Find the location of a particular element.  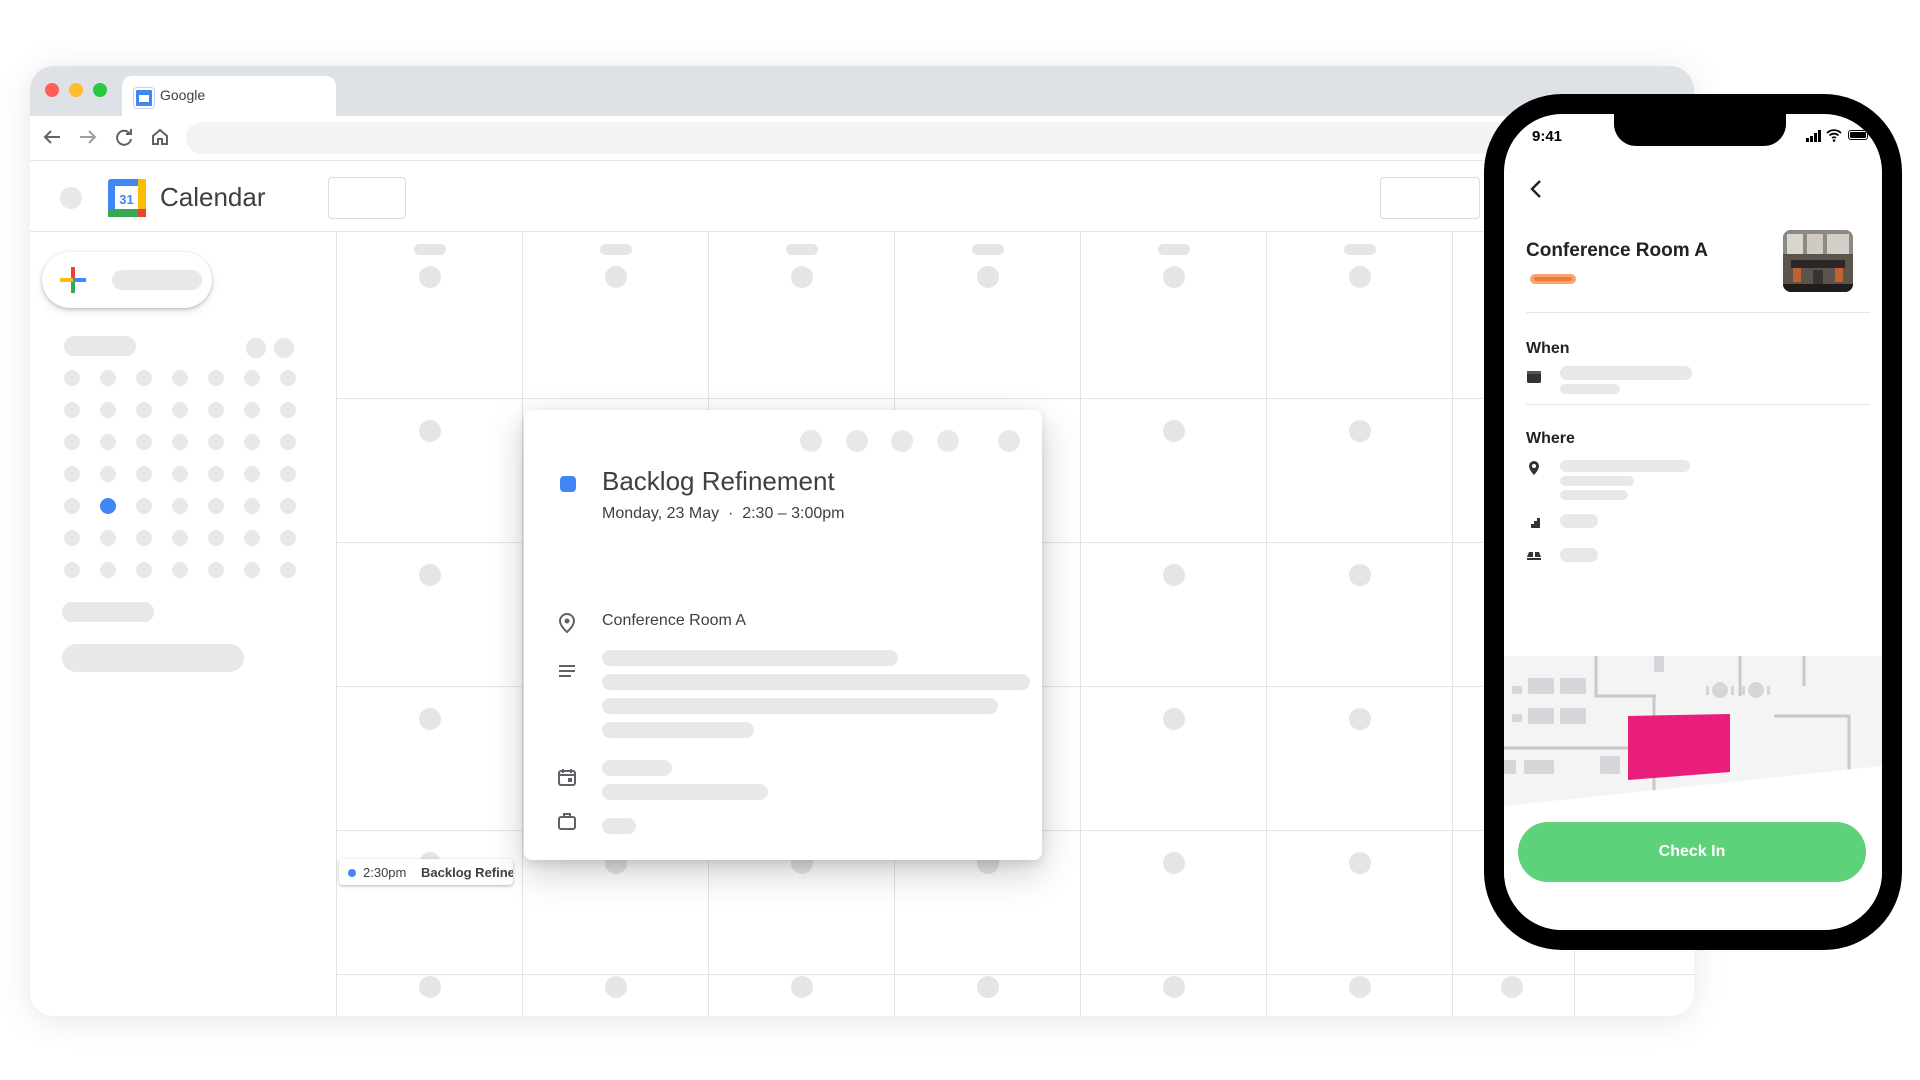

edit-event-button is located at coordinates (811, 441).